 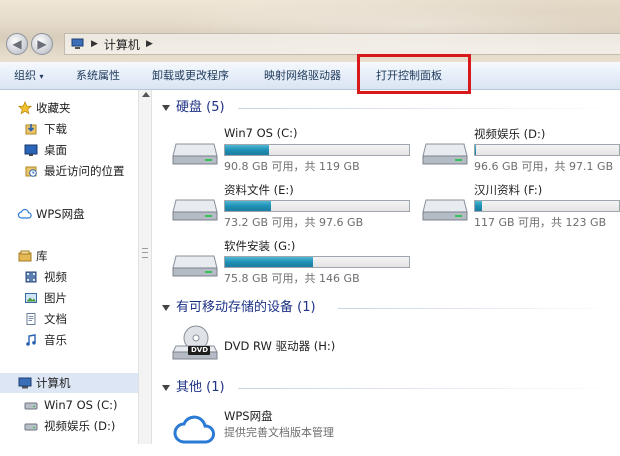 What do you see at coordinates (279, 432) in the screenshot?
I see `wps-cloud-description: 提供完善文档版本管理` at bounding box center [279, 432].